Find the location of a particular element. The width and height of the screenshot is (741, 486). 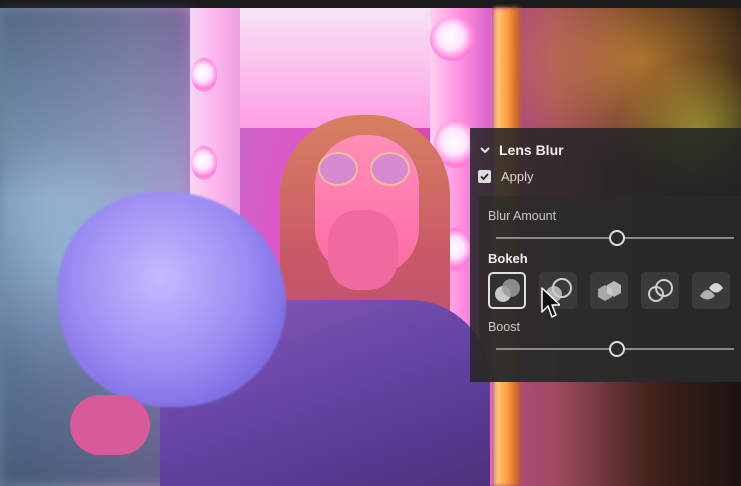

checkmark-icon is located at coordinates (484, 177).